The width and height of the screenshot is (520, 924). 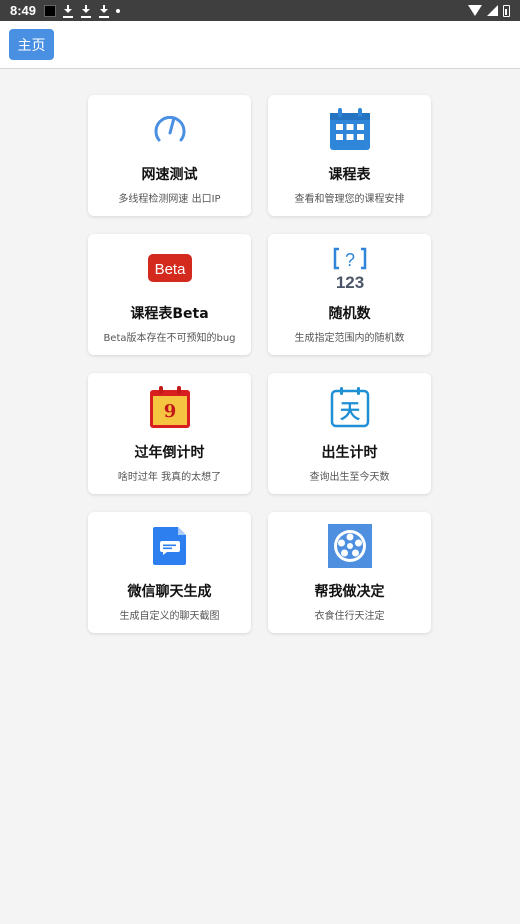 What do you see at coordinates (169, 175) in the screenshot?
I see `card-title: 网速测试` at bounding box center [169, 175].